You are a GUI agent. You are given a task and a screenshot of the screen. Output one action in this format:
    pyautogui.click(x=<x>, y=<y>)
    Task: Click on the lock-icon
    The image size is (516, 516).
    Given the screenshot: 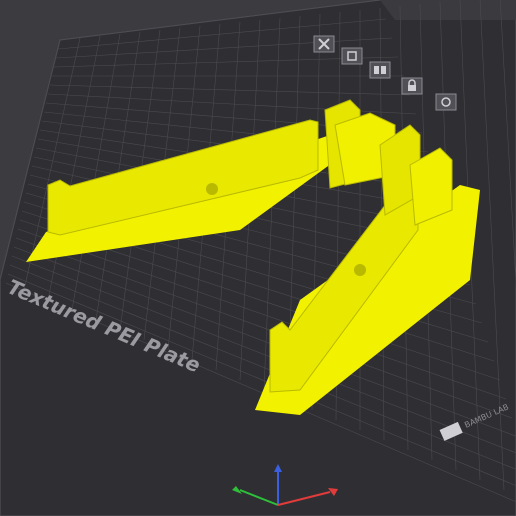 What is the action you would take?
    pyautogui.click(x=412, y=86)
    